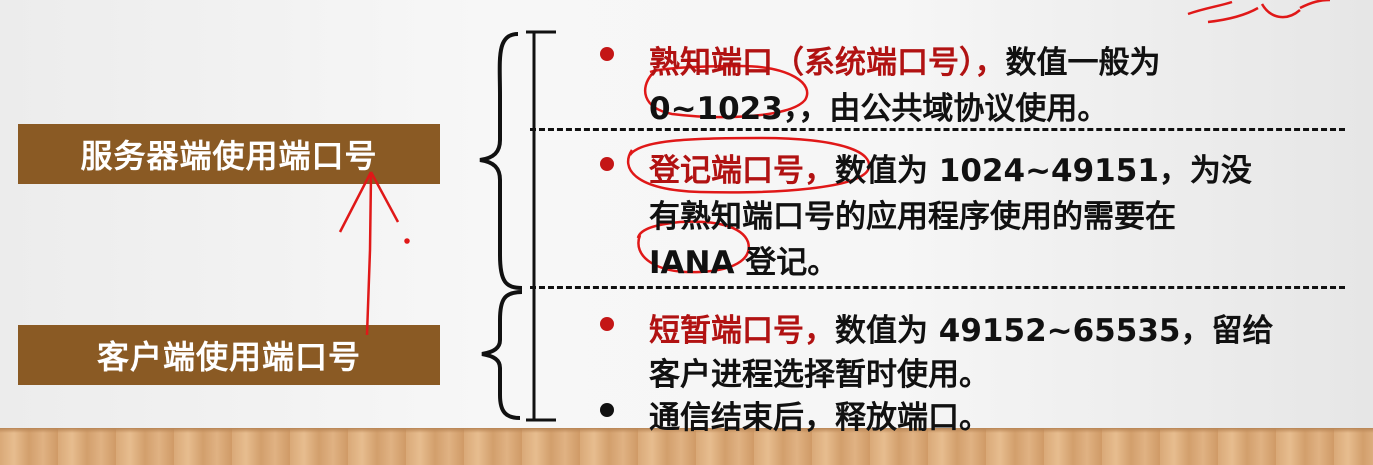  Describe the element at coordinates (742, 171) in the screenshot. I see `registered-term: 登记端口号，` at that location.